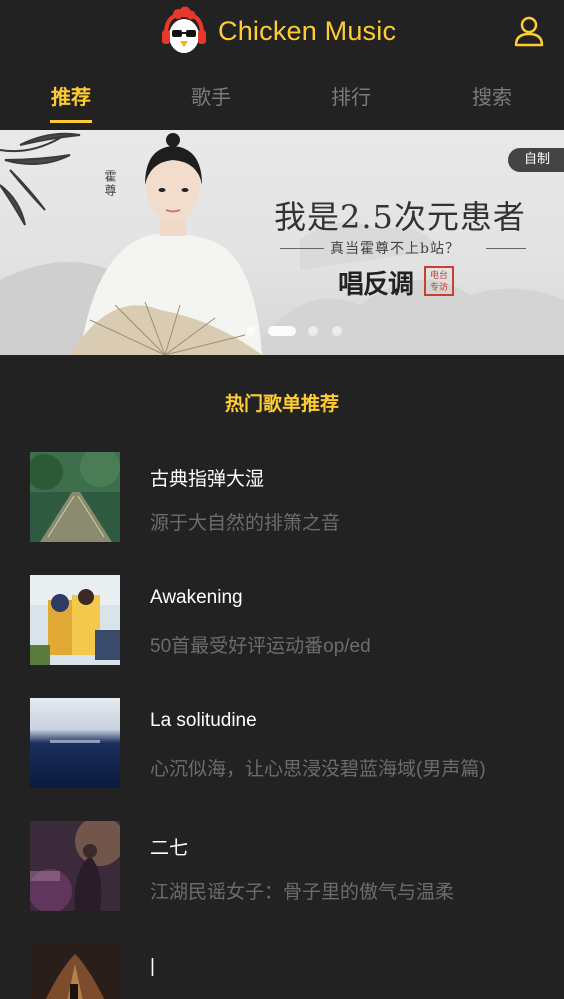 This screenshot has height=999, width=564. I want to click on user-icon, so click(529, 31).